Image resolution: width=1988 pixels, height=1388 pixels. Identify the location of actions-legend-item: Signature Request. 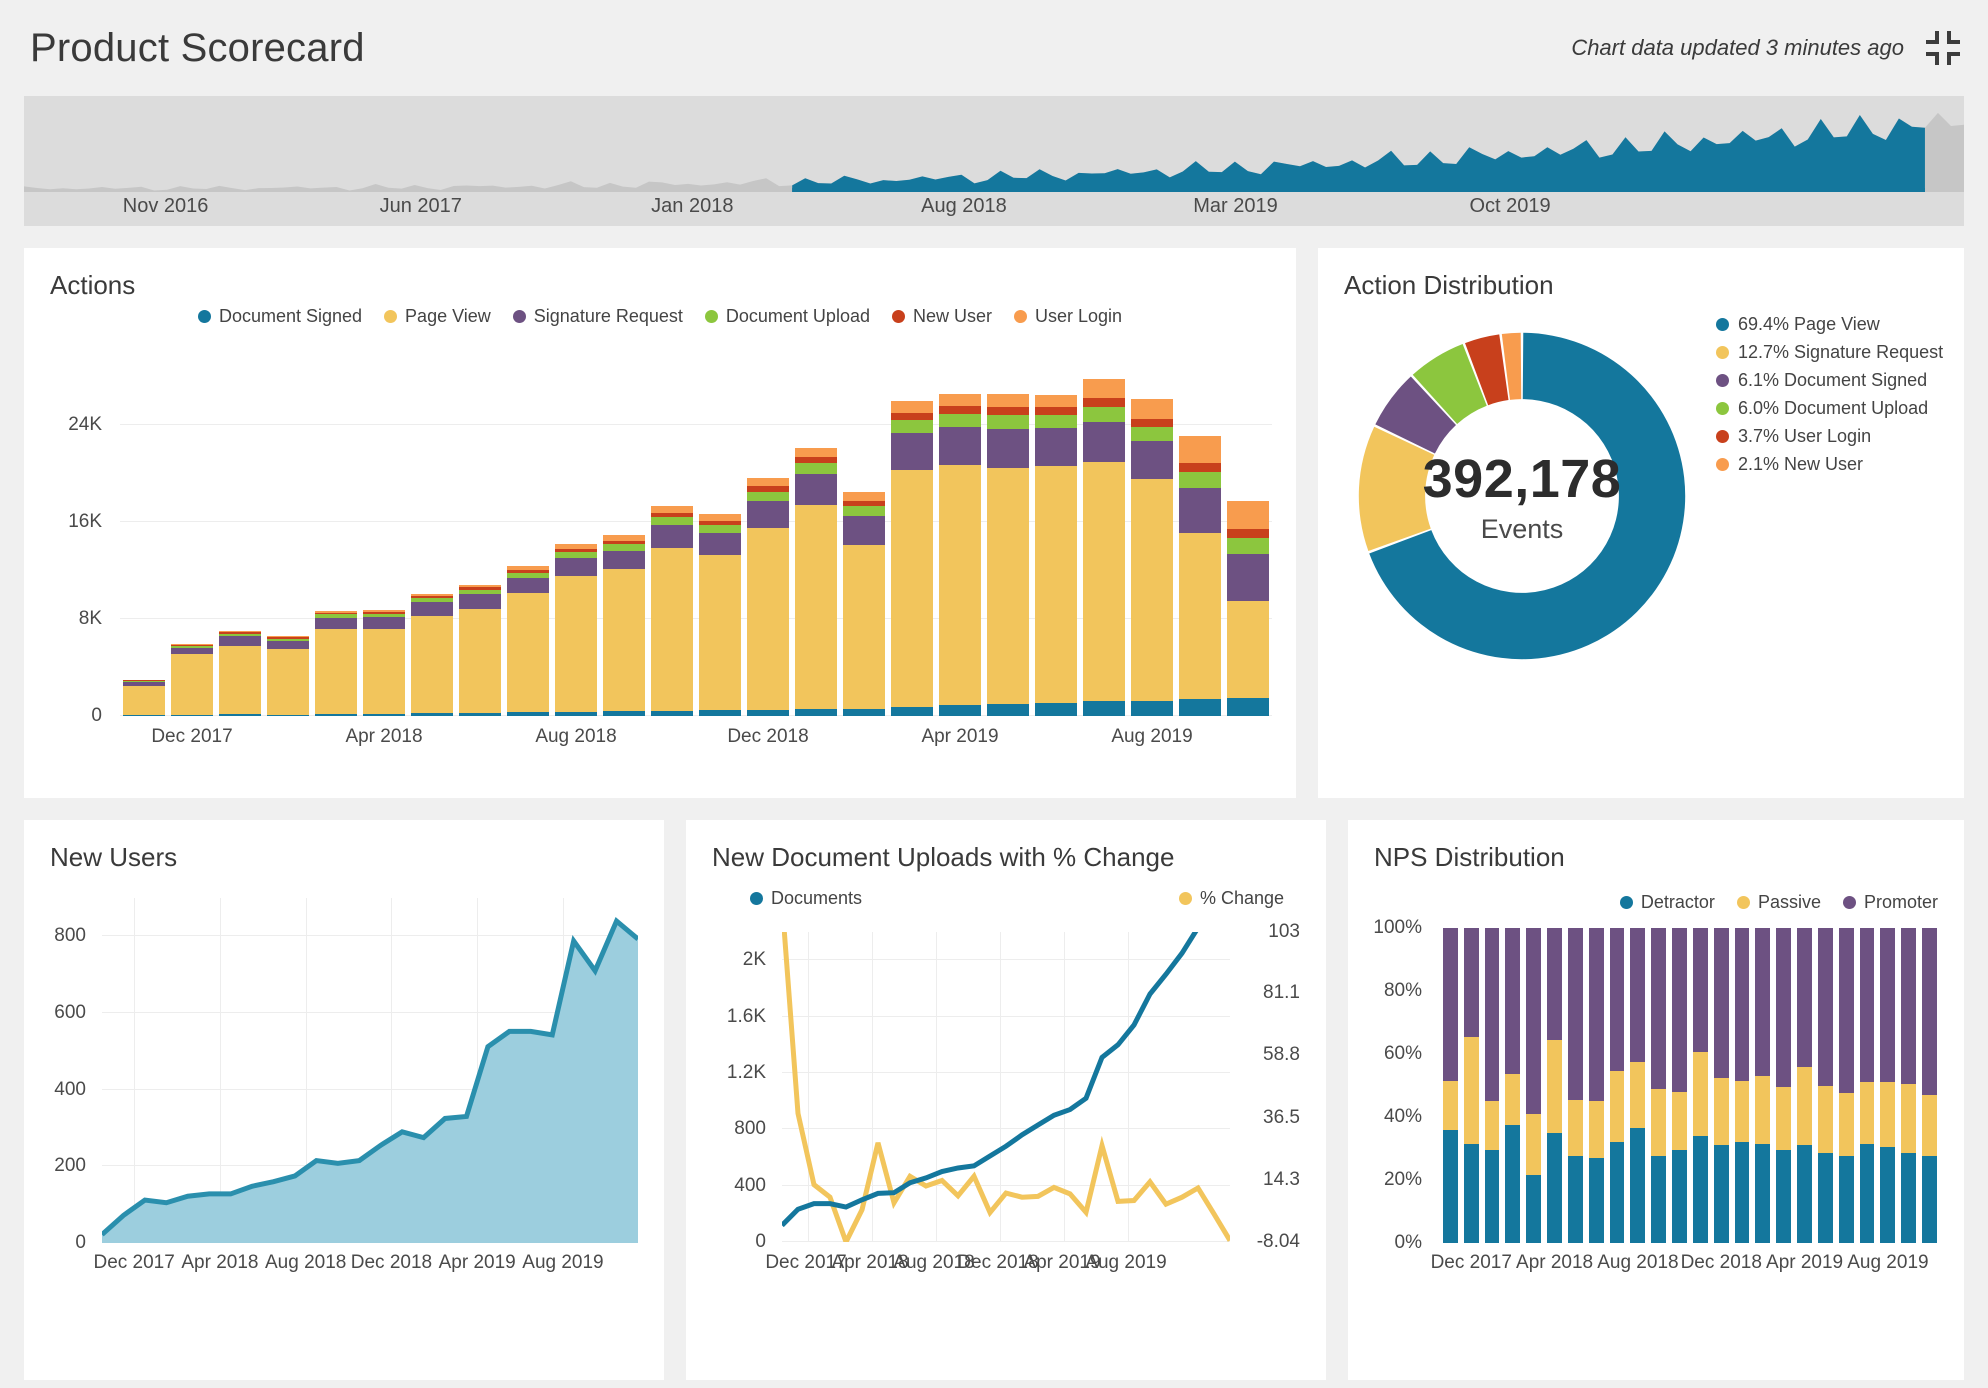
(597, 316).